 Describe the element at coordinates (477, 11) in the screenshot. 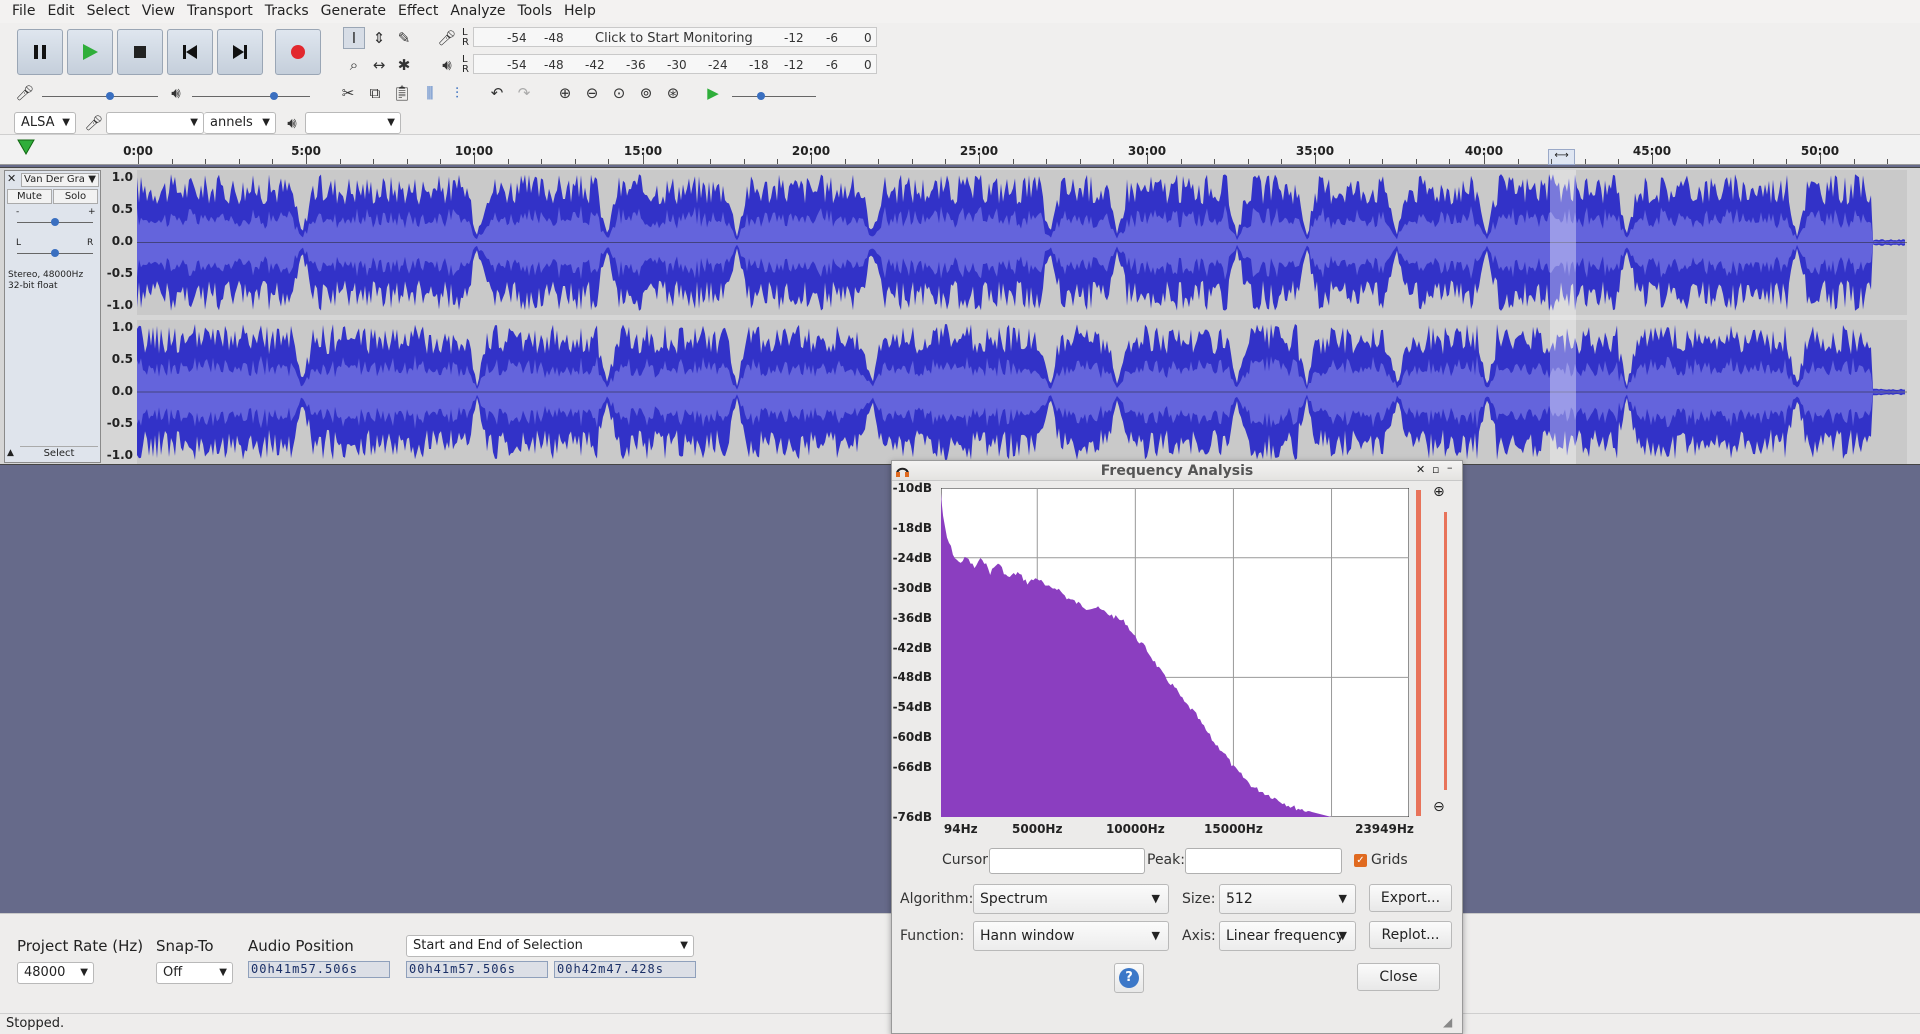

I see `menu-analyze: Analyze` at that location.